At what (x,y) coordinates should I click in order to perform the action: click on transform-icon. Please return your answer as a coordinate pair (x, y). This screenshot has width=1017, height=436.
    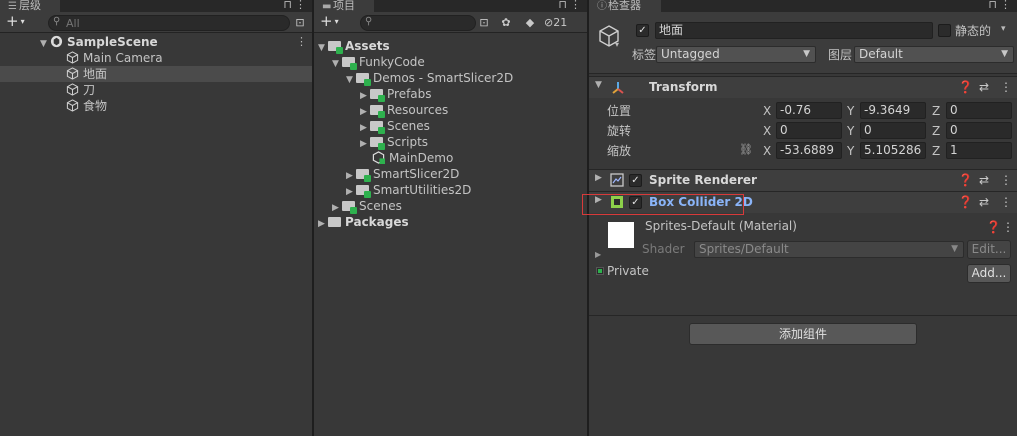
    Looking at the image, I should click on (618, 88).